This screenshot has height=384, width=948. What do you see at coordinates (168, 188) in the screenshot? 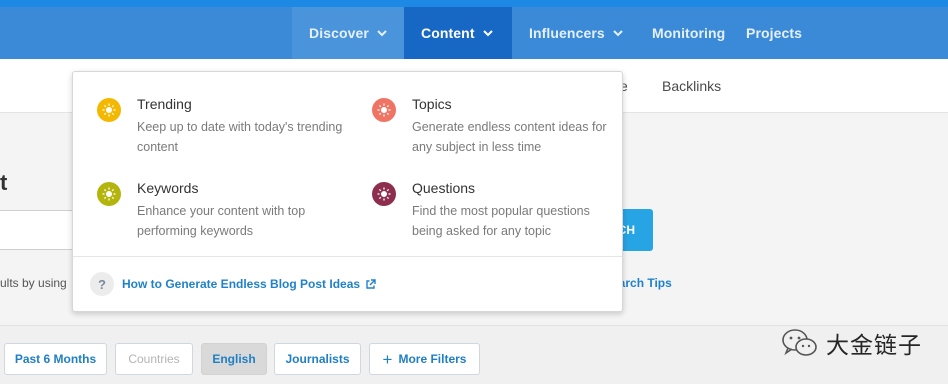
I see `menu-item-title: Keywords` at bounding box center [168, 188].